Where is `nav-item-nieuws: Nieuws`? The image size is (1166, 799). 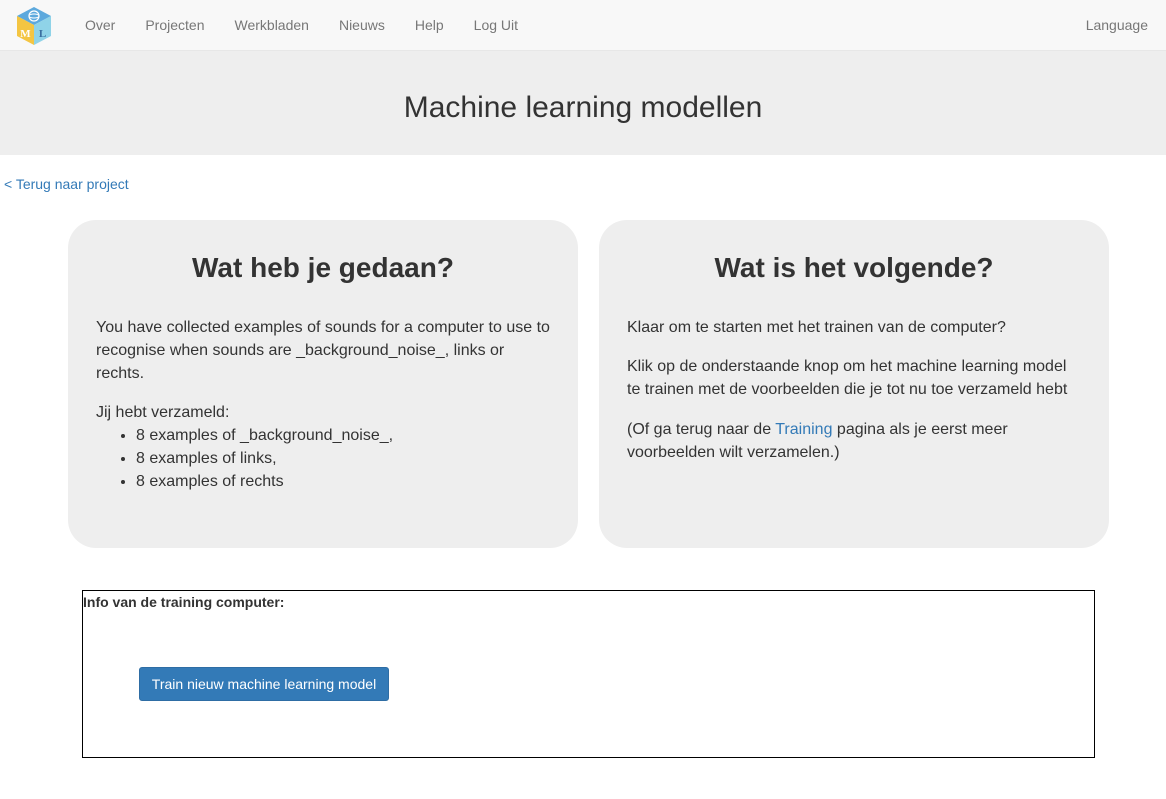
nav-item-nieuws: Nieuws is located at coordinates (362, 25).